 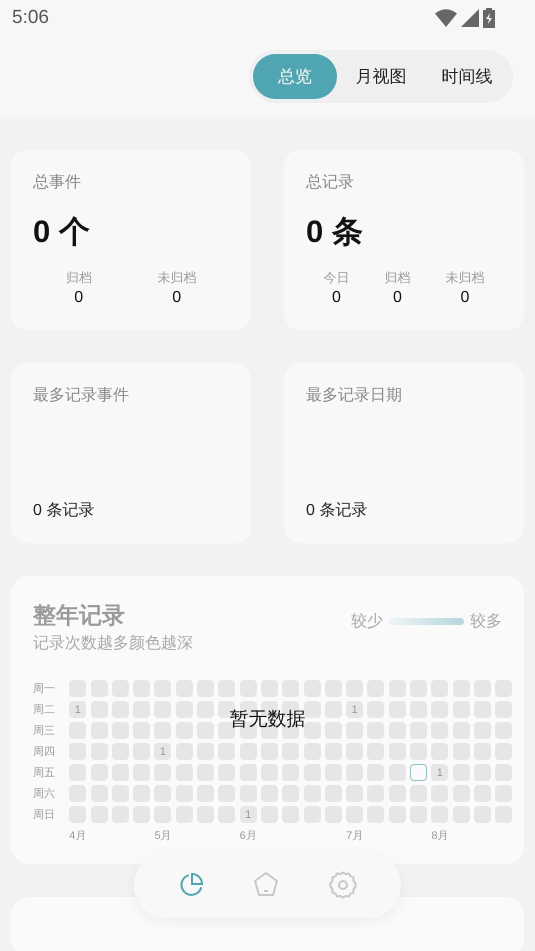 What do you see at coordinates (367, 622) in the screenshot?
I see `legend-label: 较少` at bounding box center [367, 622].